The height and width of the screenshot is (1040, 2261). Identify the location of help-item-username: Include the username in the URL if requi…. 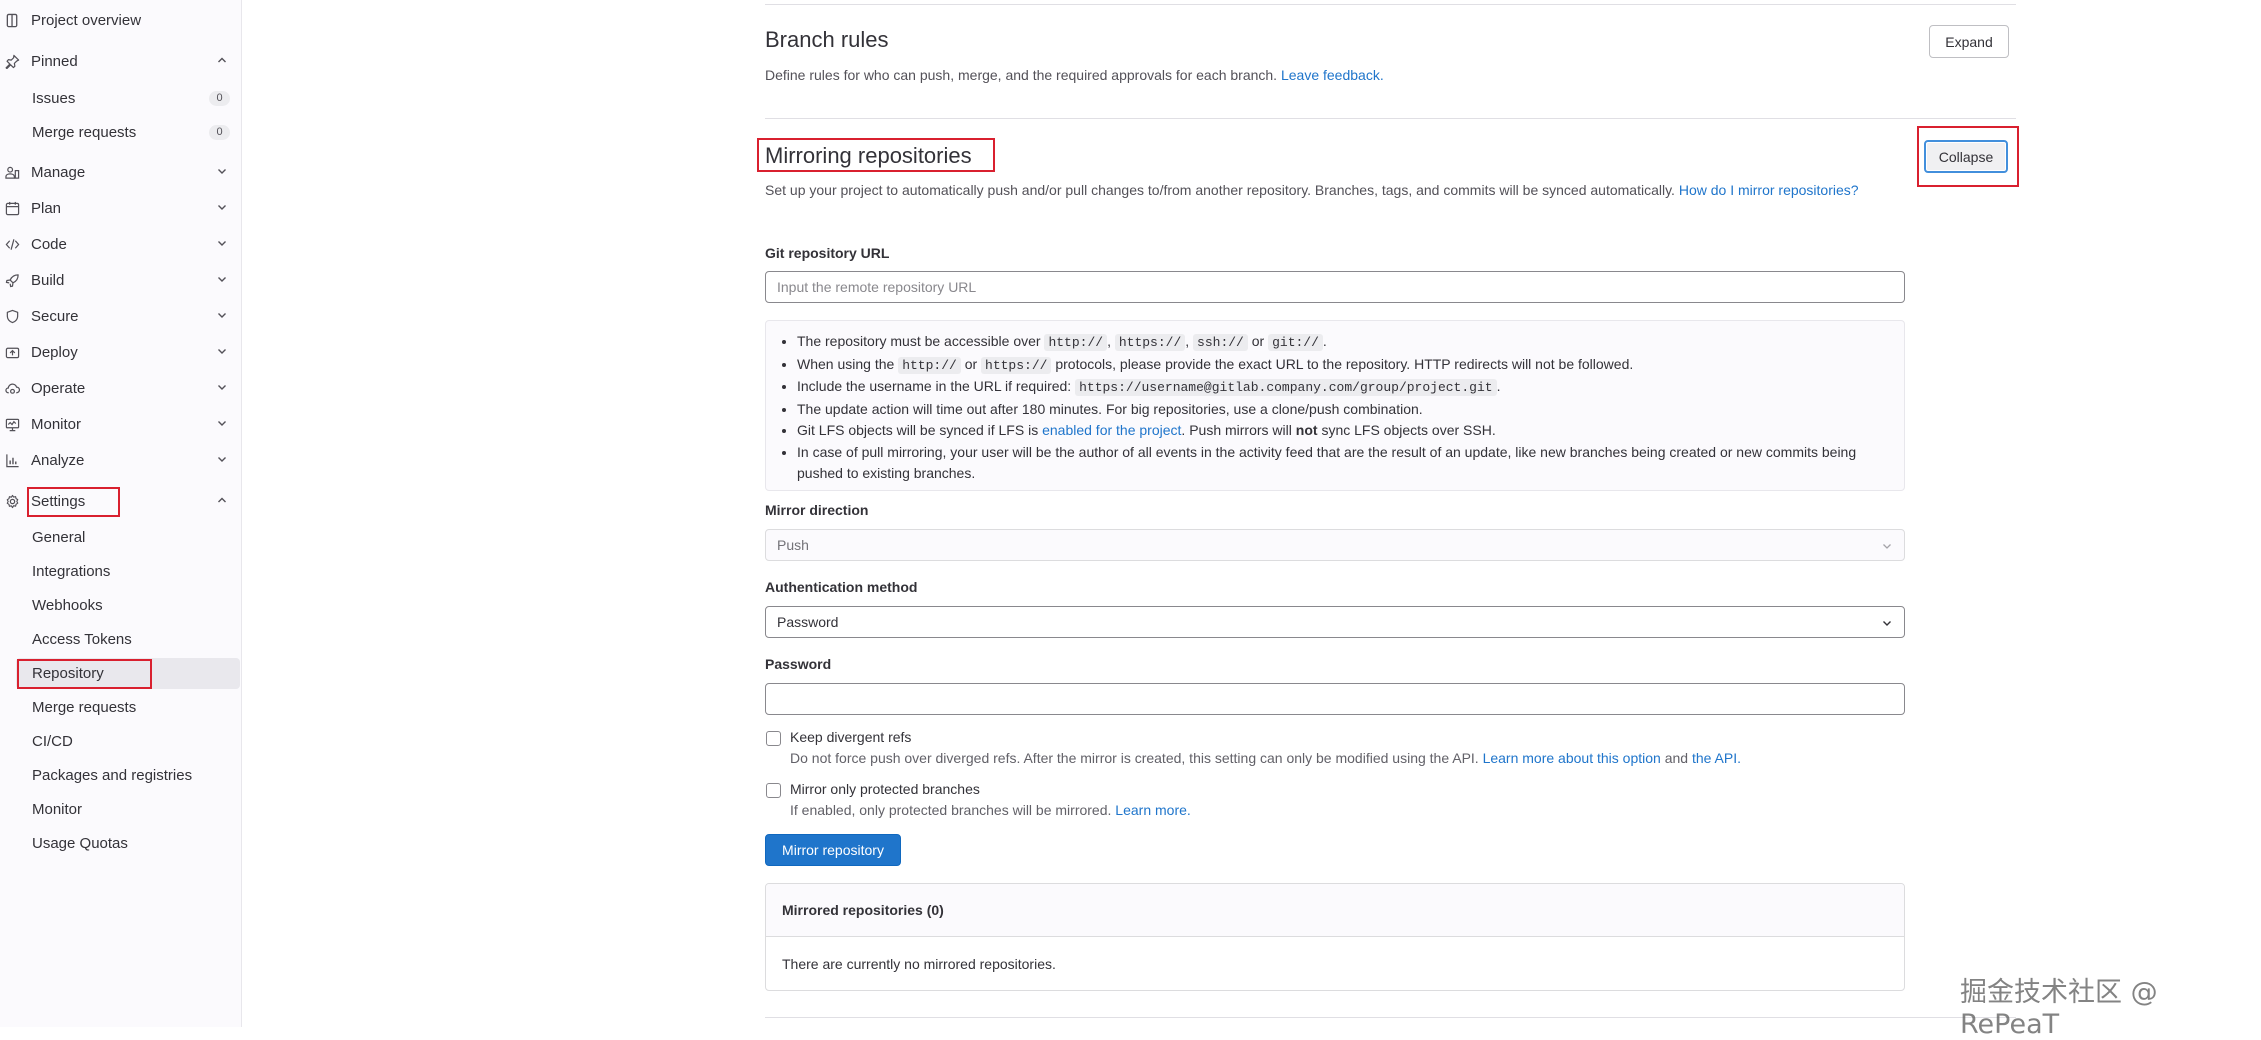
(1350, 387).